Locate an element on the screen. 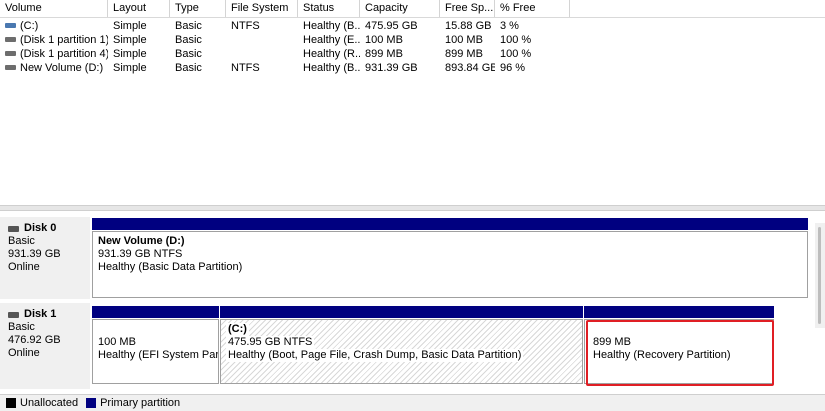  disk-1-type: Basic is located at coordinates (21, 327).